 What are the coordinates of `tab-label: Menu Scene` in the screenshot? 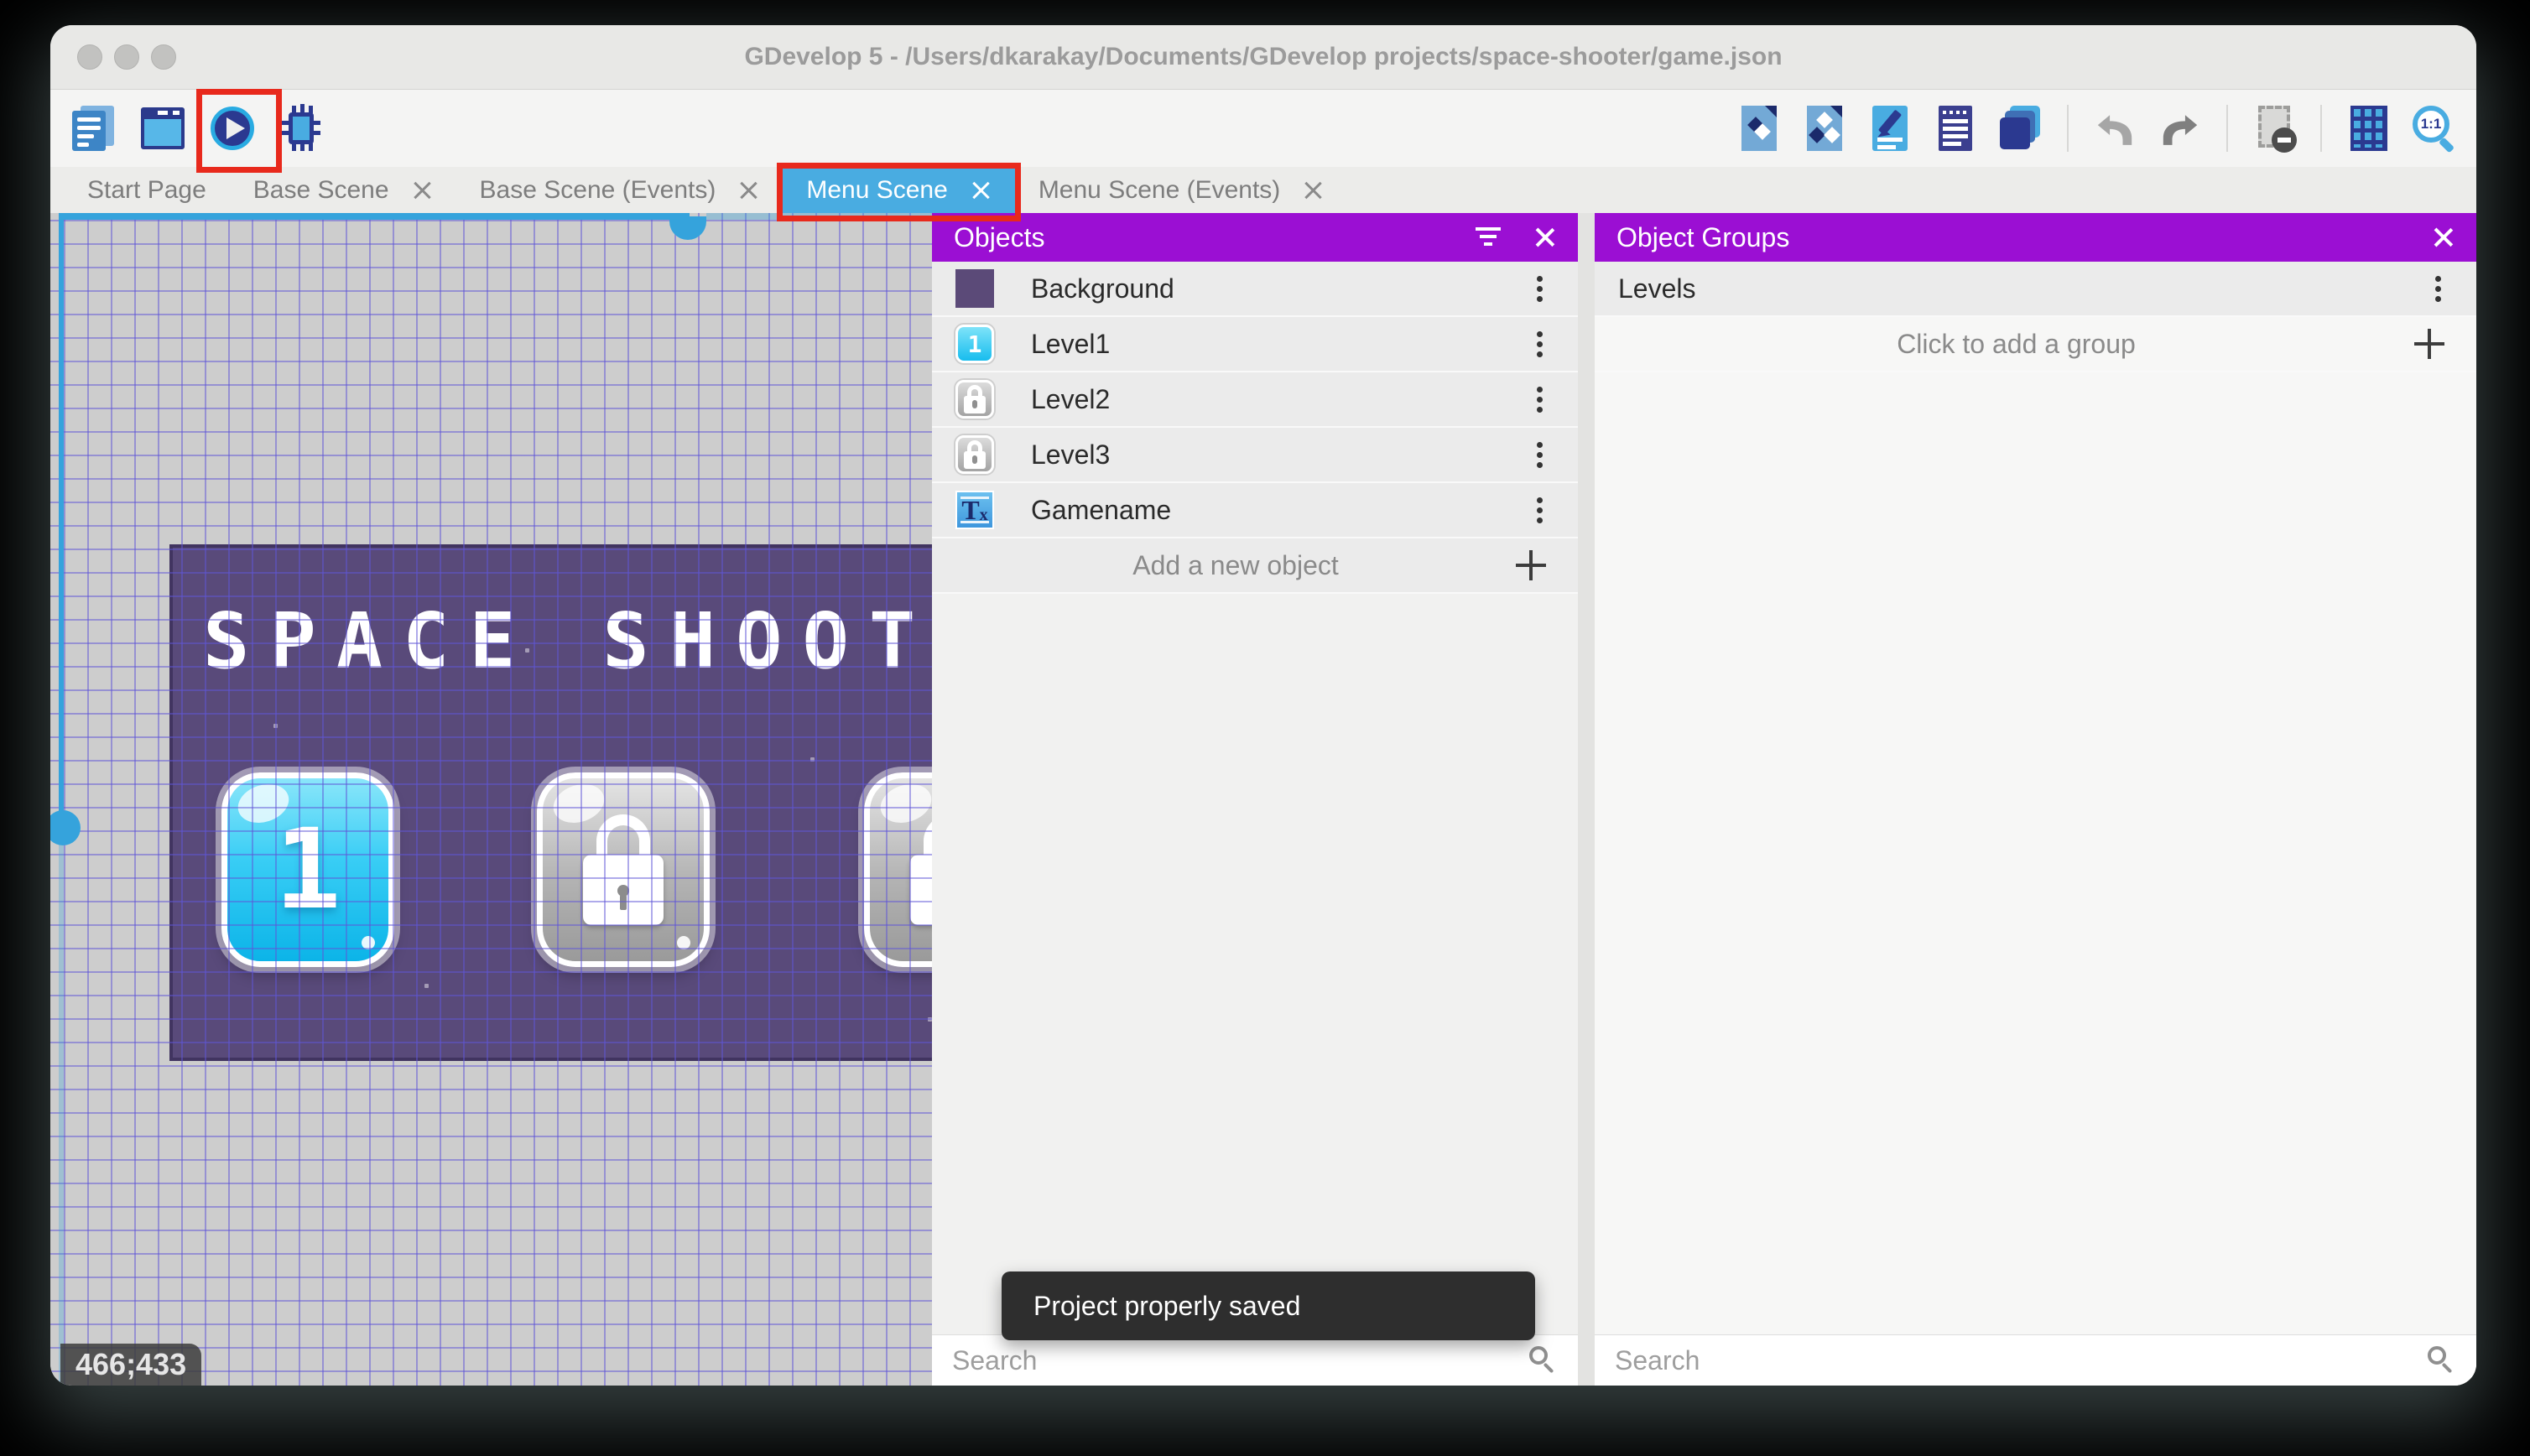 It's located at (877, 189).